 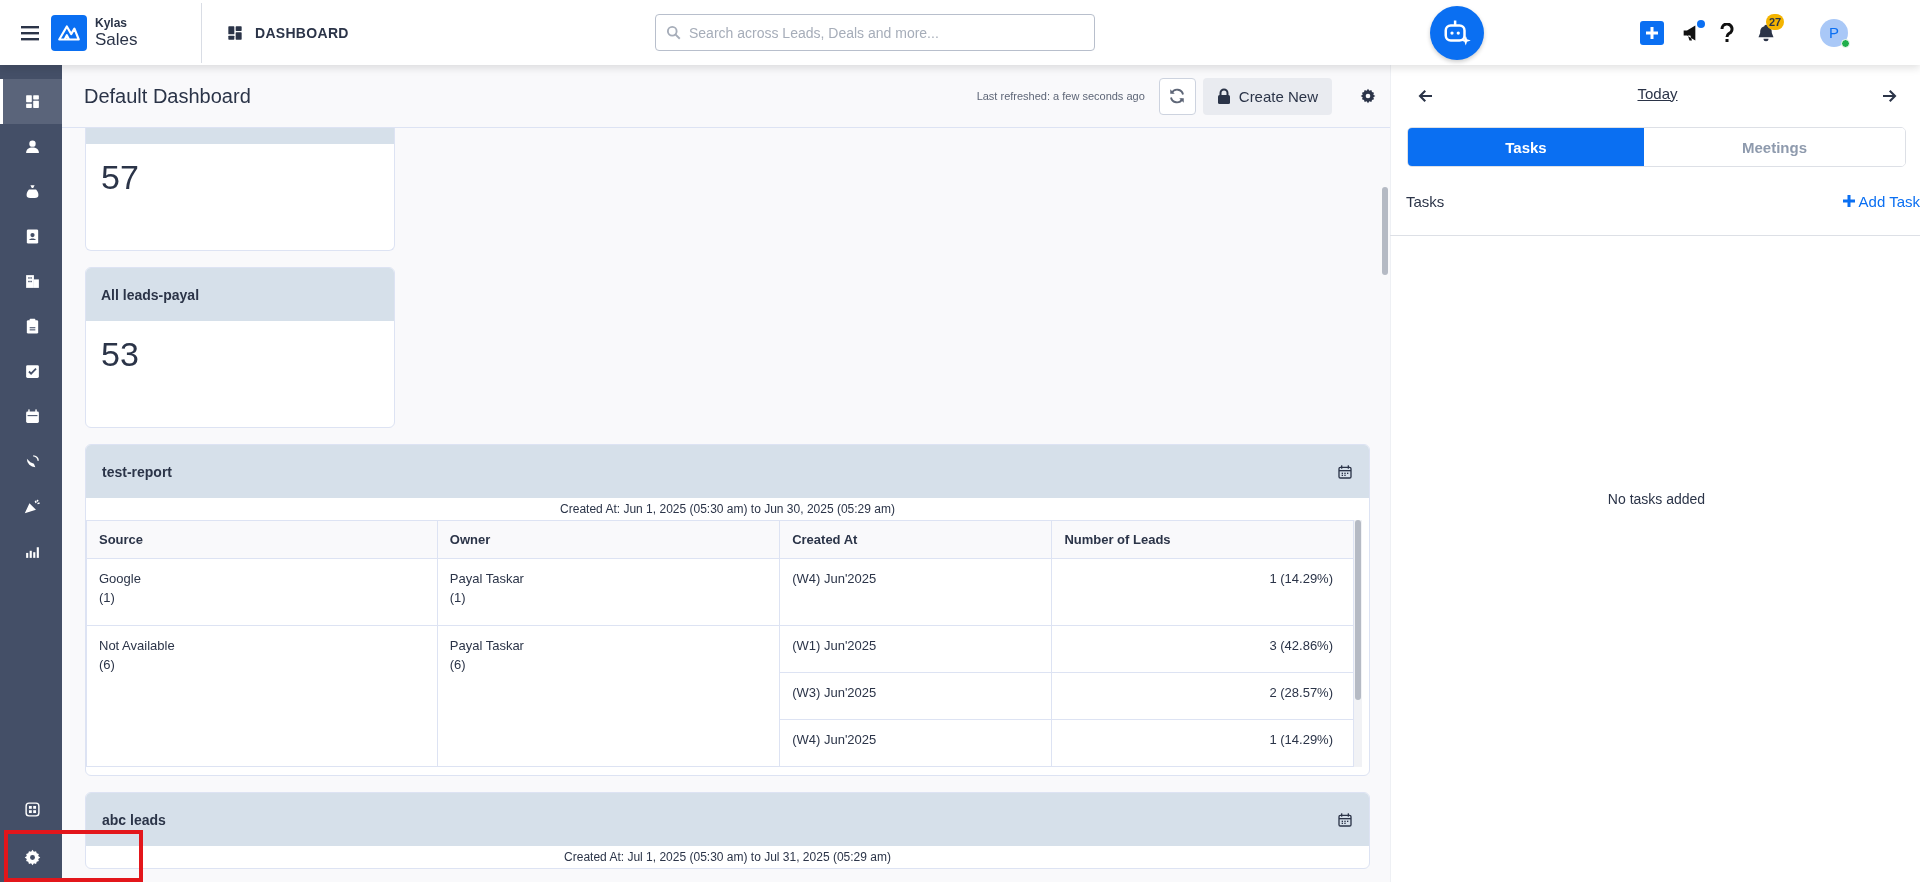 I want to click on table-cell: 2 (28.57%), so click(x=1202, y=696).